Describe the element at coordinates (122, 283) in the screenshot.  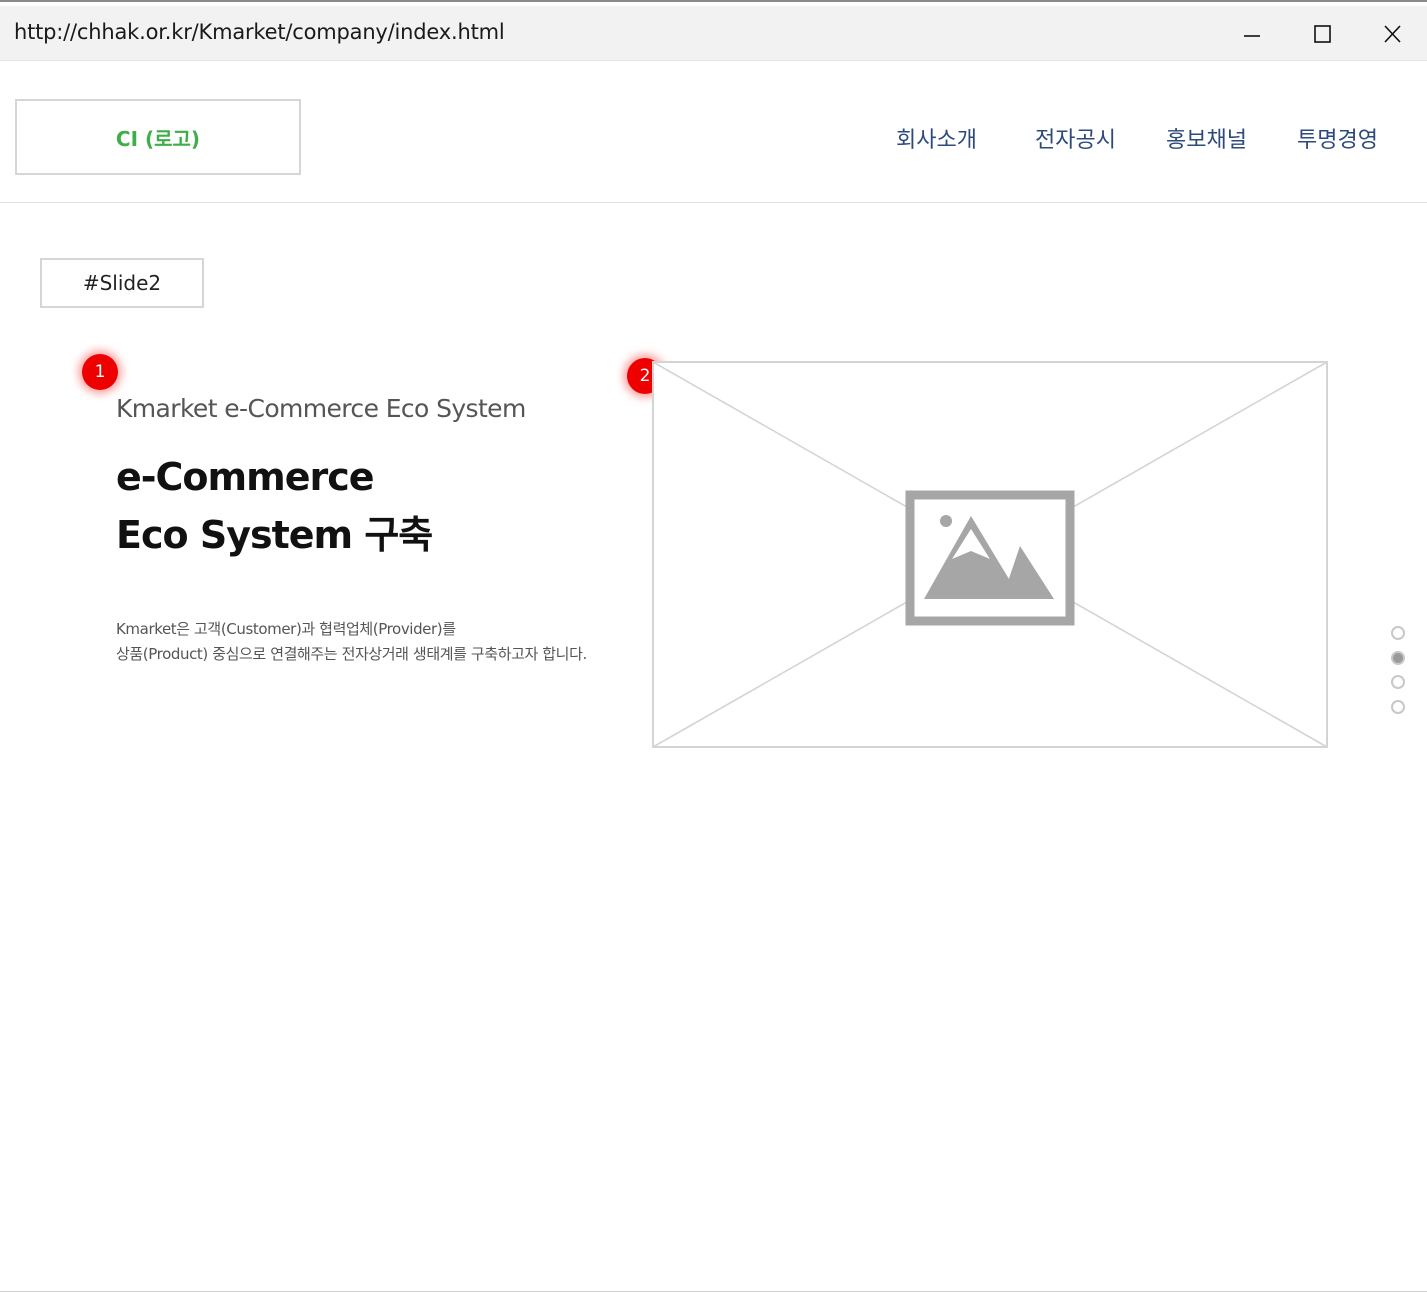
I see `slide-tag: #Slide2` at that location.